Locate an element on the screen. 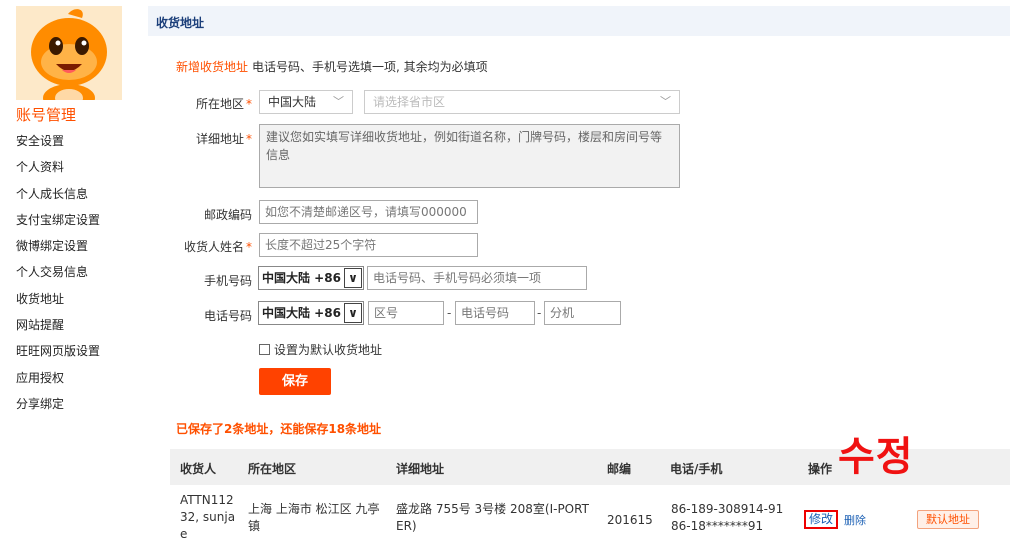  new-address-label: 新增收货地址 is located at coordinates (212, 67).